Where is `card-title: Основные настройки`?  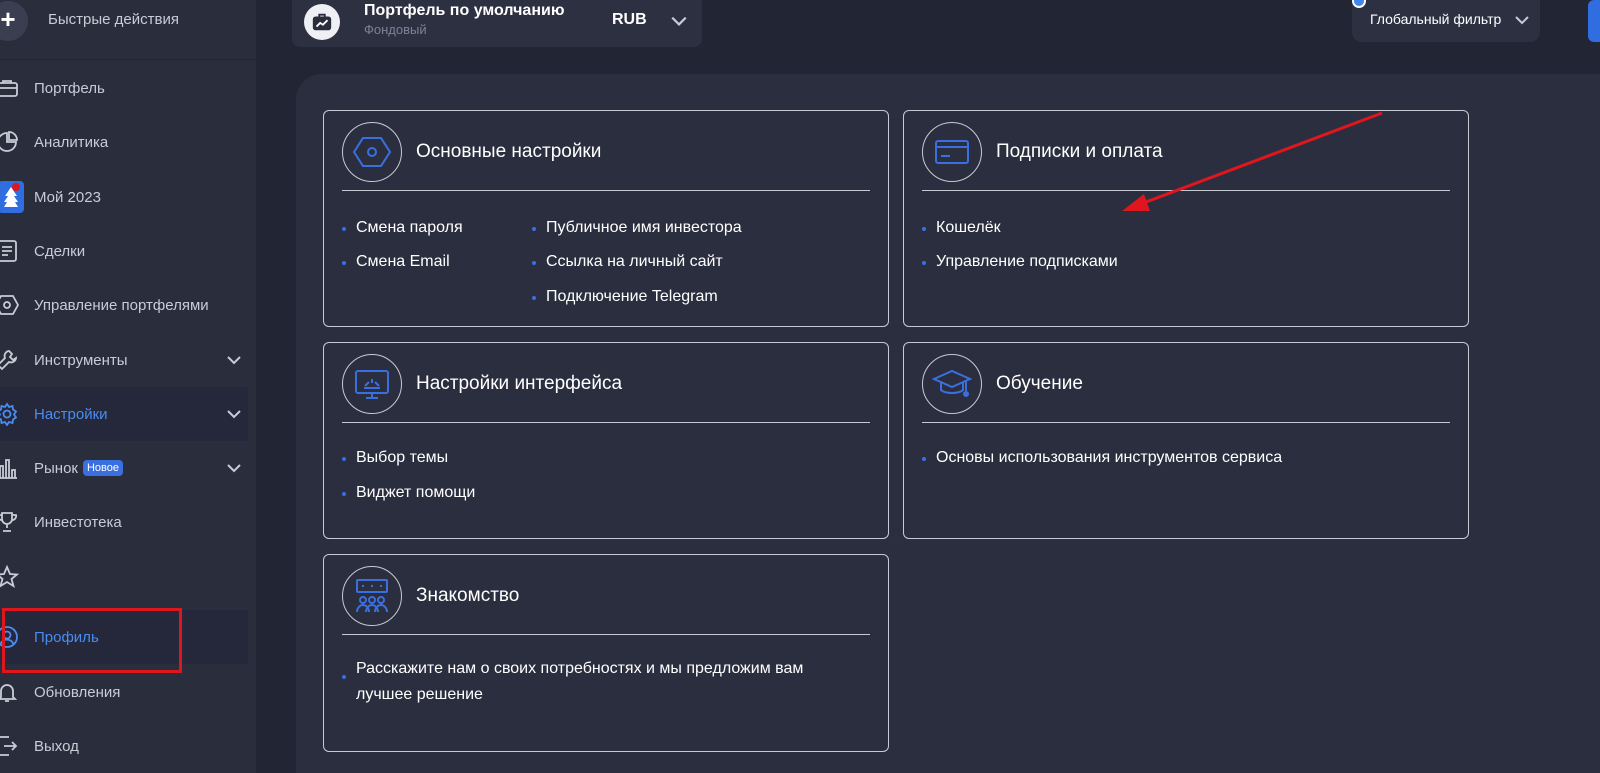
card-title: Основные настройки is located at coordinates (509, 151).